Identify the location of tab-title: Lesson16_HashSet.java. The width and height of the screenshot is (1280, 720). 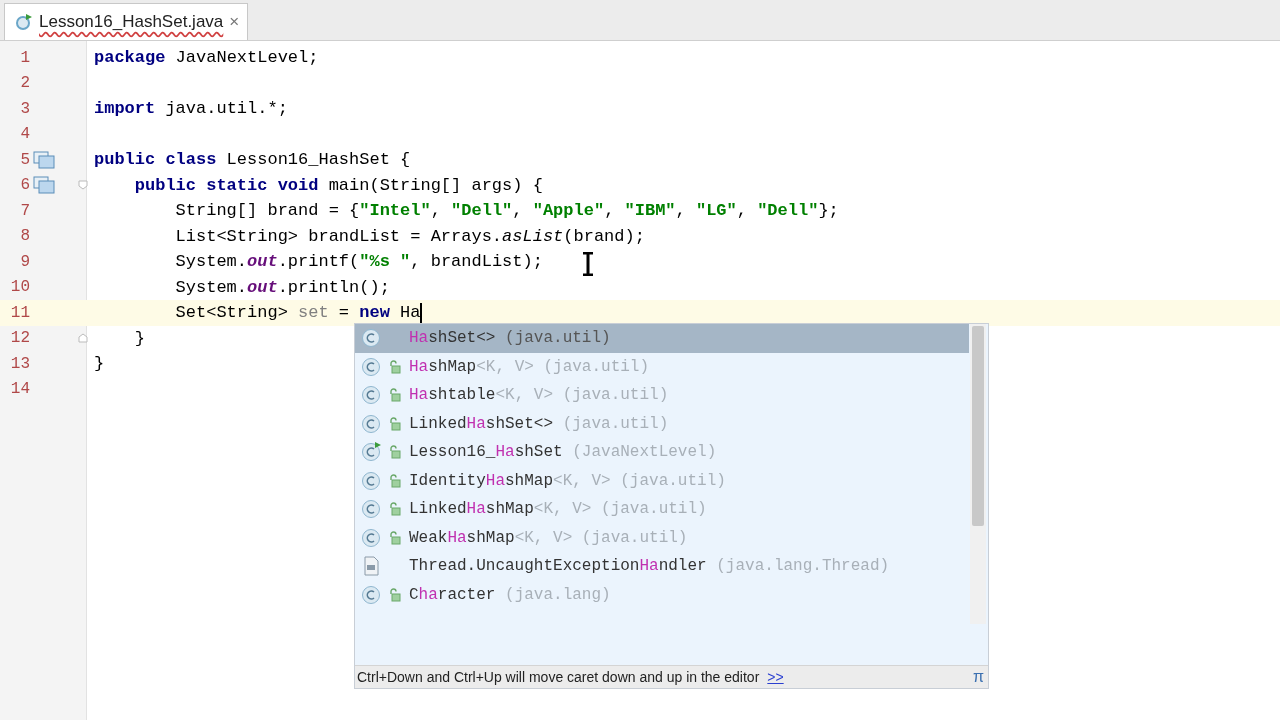
(131, 22).